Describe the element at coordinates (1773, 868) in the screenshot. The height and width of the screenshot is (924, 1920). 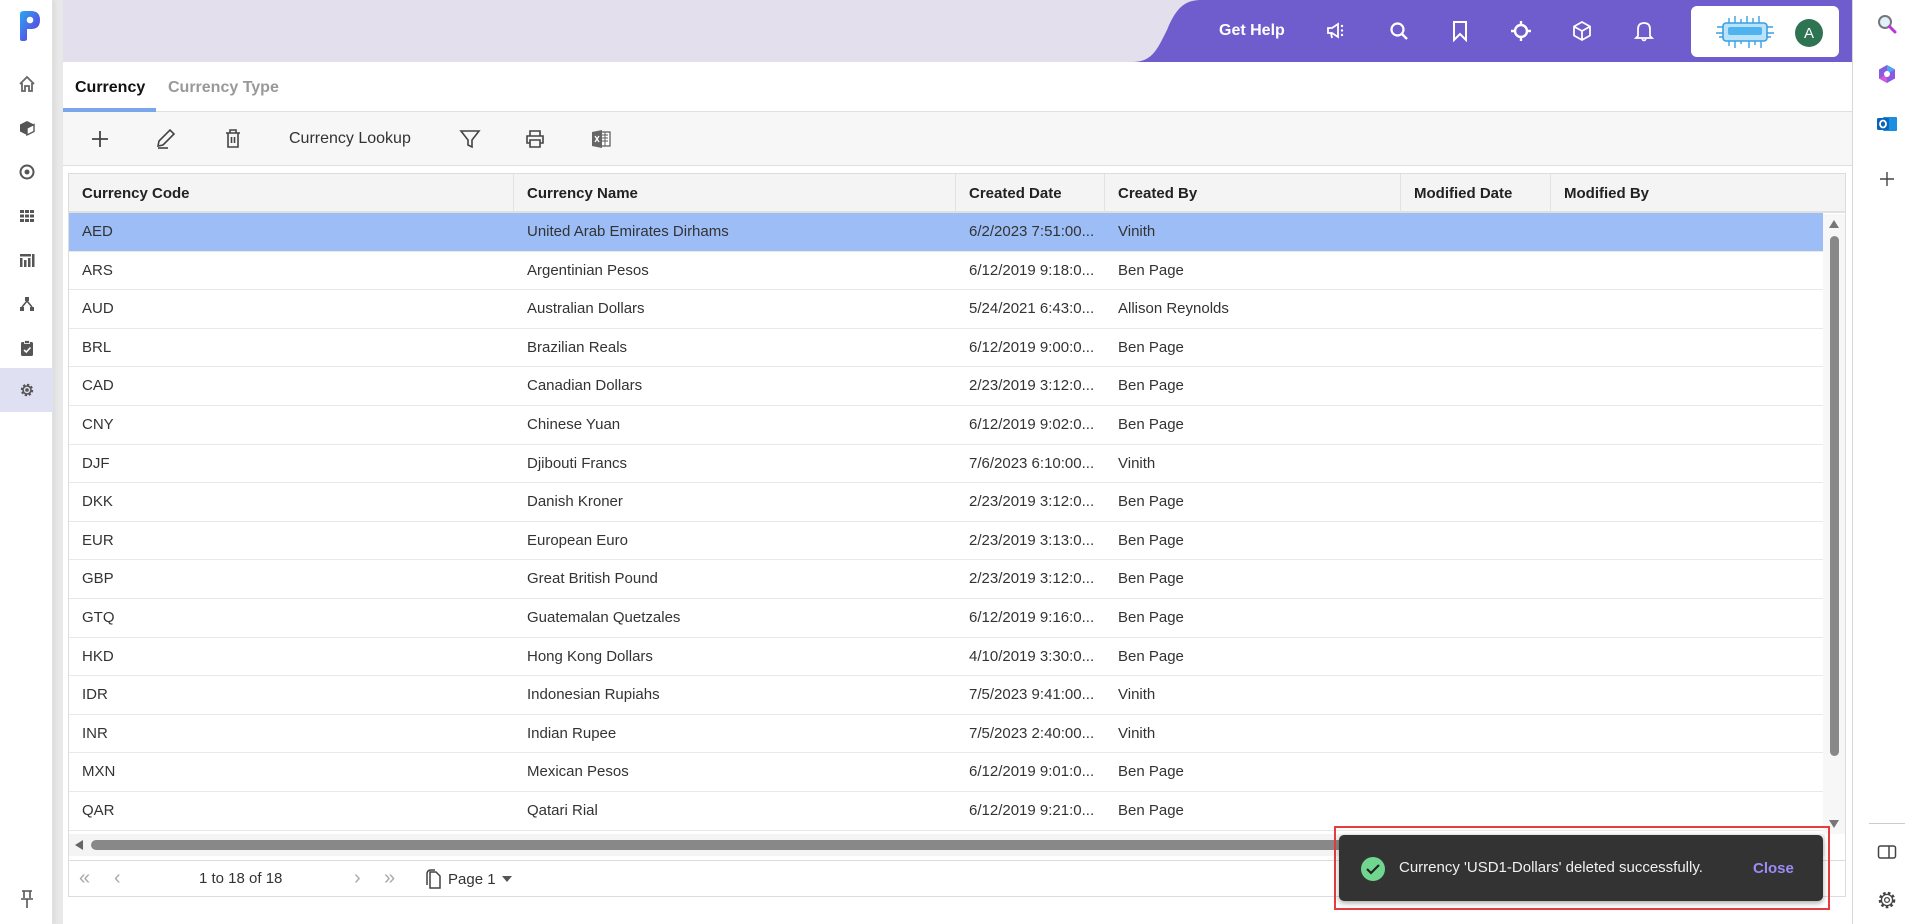
I see `toast-close-button: Close` at that location.